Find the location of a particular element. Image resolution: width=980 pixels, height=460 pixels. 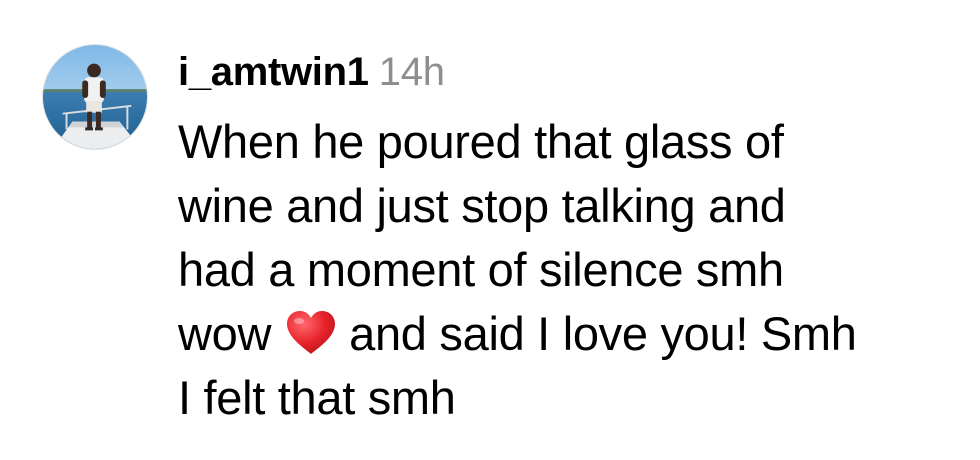

comment-line-1: When he poured that glass of is located at coordinates (481, 141).